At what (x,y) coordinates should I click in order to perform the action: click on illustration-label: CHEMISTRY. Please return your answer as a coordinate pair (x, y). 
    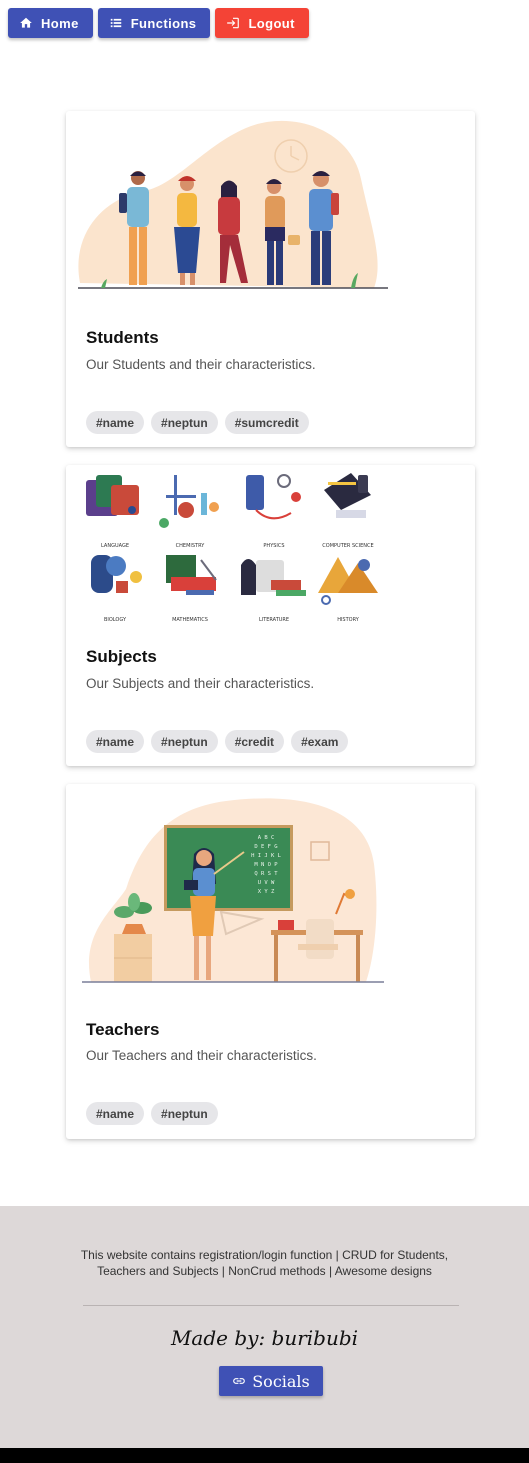
    Looking at the image, I should click on (191, 546).